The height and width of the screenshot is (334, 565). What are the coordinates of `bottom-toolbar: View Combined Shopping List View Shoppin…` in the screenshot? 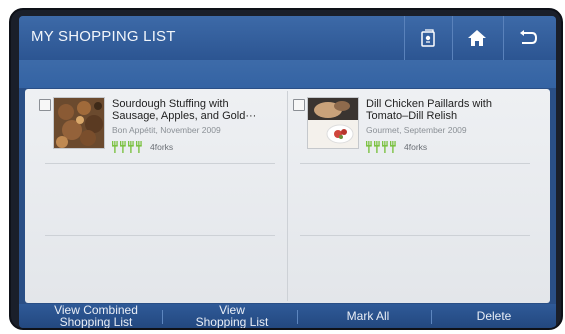 It's located at (287, 316).